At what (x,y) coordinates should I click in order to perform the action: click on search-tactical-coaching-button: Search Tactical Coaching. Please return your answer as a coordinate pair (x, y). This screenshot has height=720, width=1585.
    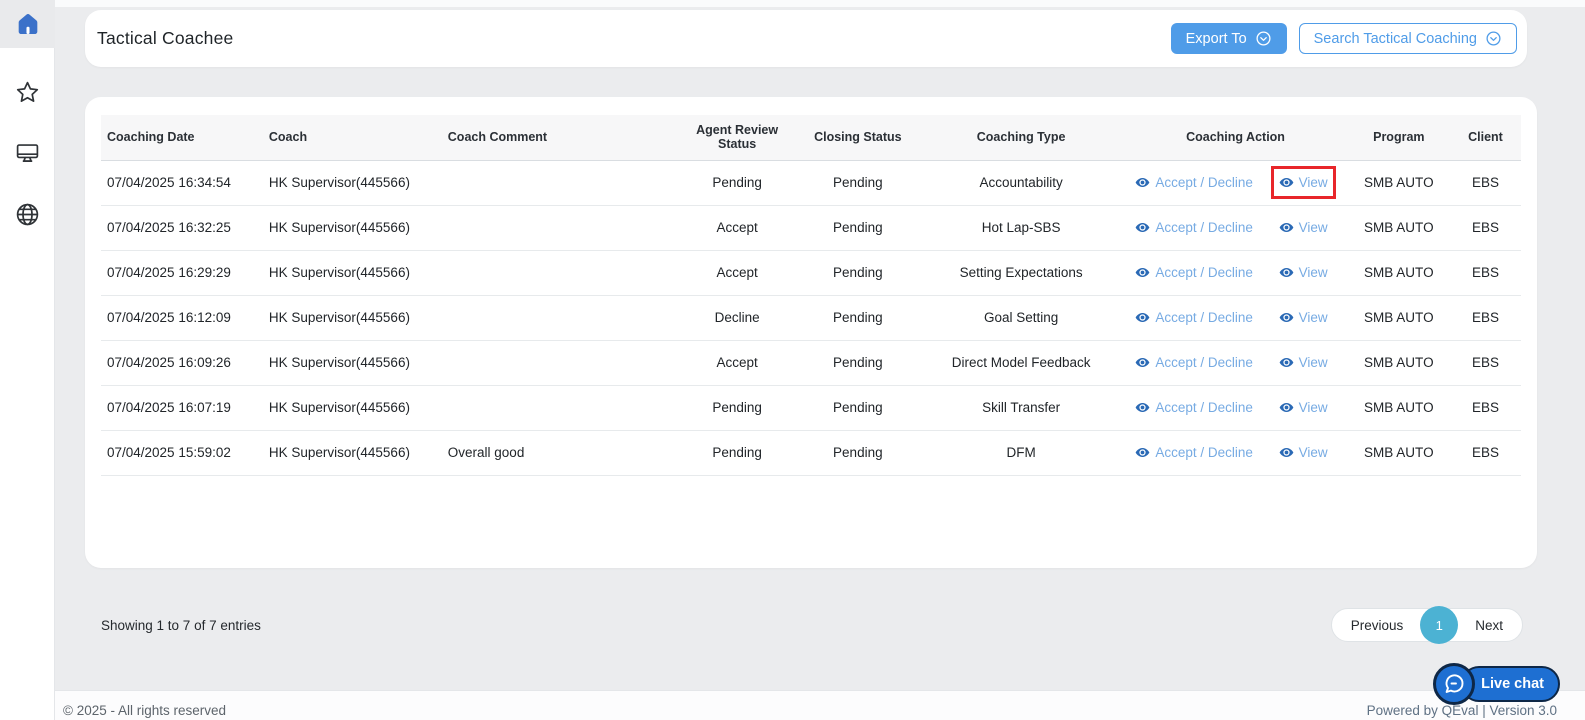
    Looking at the image, I should click on (1407, 38).